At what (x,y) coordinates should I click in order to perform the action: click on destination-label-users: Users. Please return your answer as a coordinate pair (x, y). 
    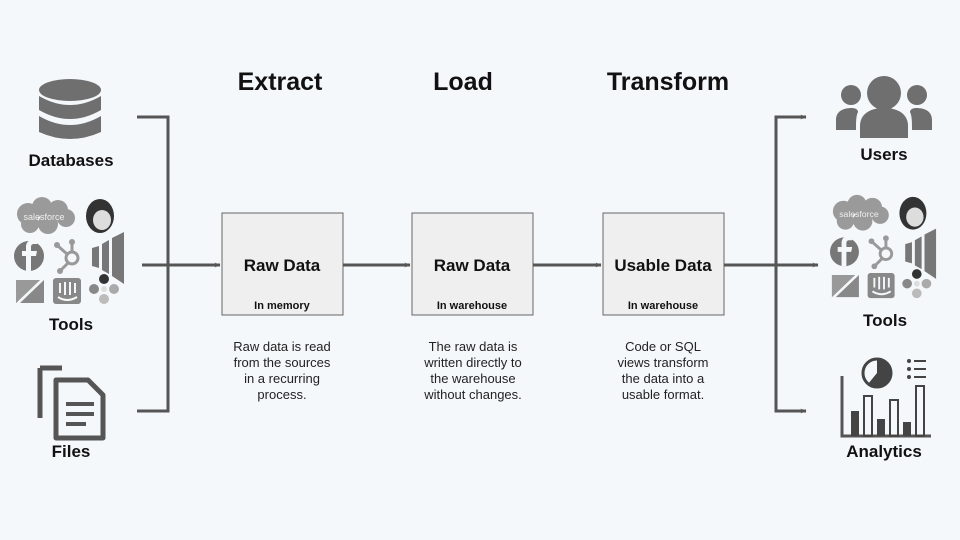
    Looking at the image, I should click on (883, 154).